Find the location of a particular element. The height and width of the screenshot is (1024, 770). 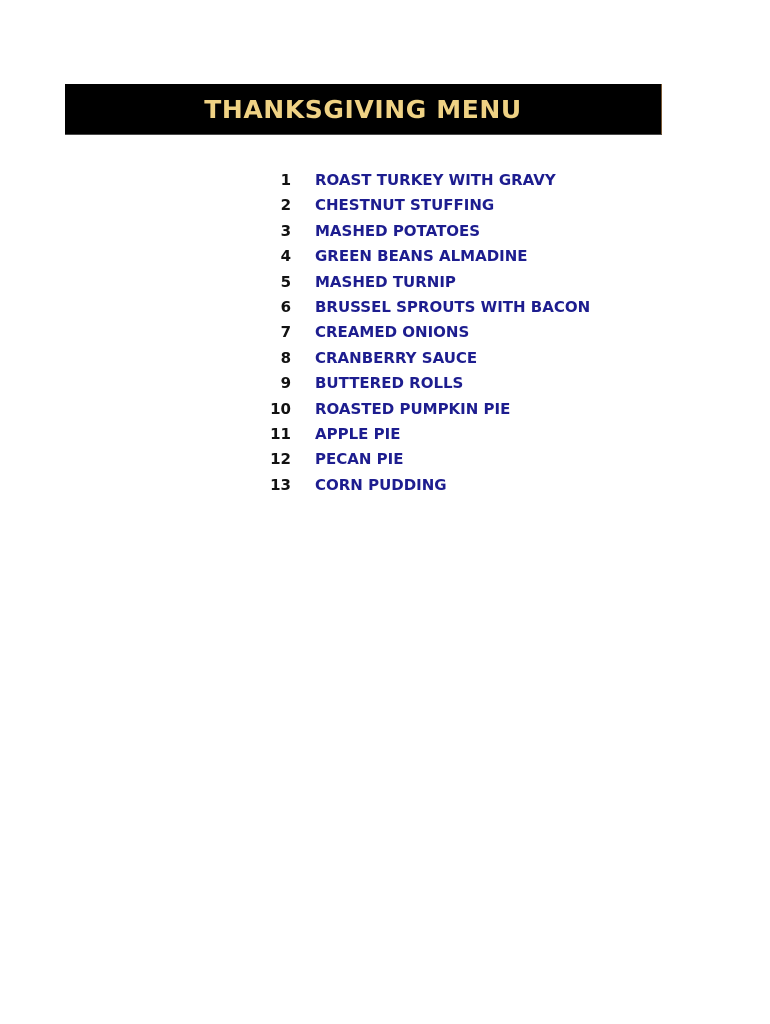

menu-item-row: 2 CHESTNUT STUFFING is located at coordinates (385, 205).